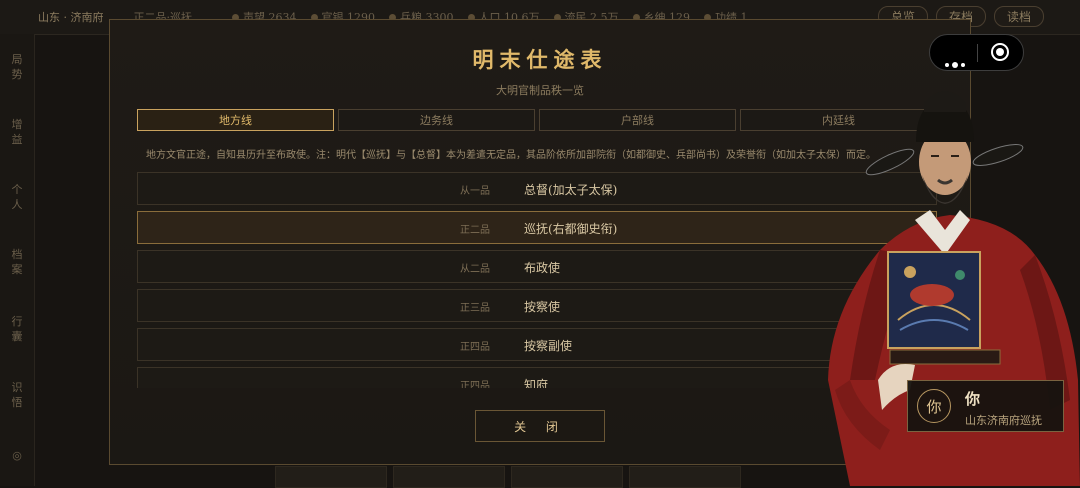  I want to click on player-name: 你, so click(973, 399).